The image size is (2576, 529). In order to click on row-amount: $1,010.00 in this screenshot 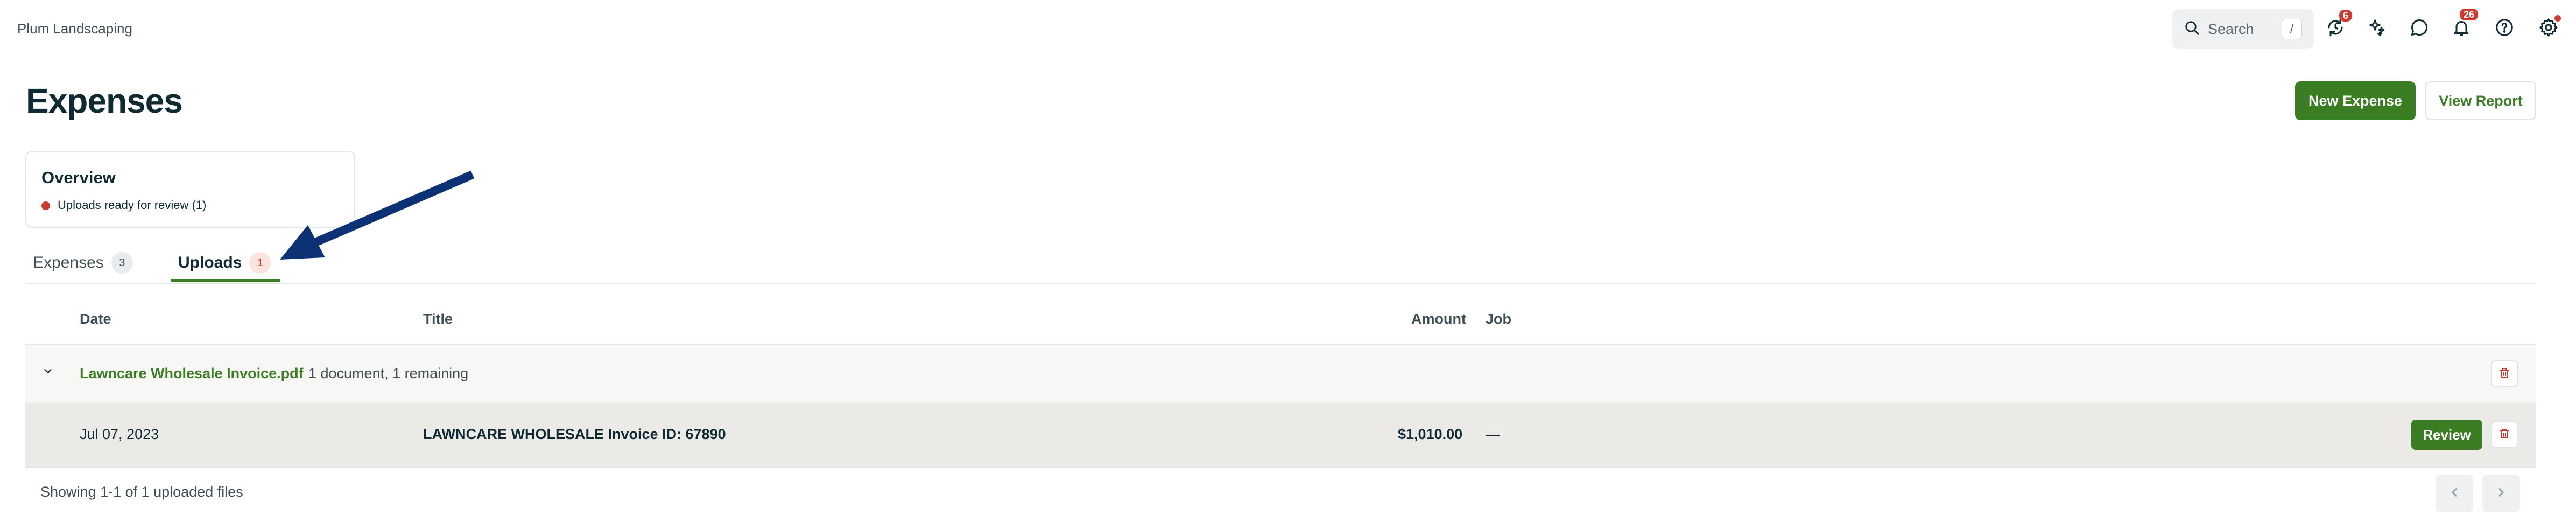, I will do `click(1431, 434)`.